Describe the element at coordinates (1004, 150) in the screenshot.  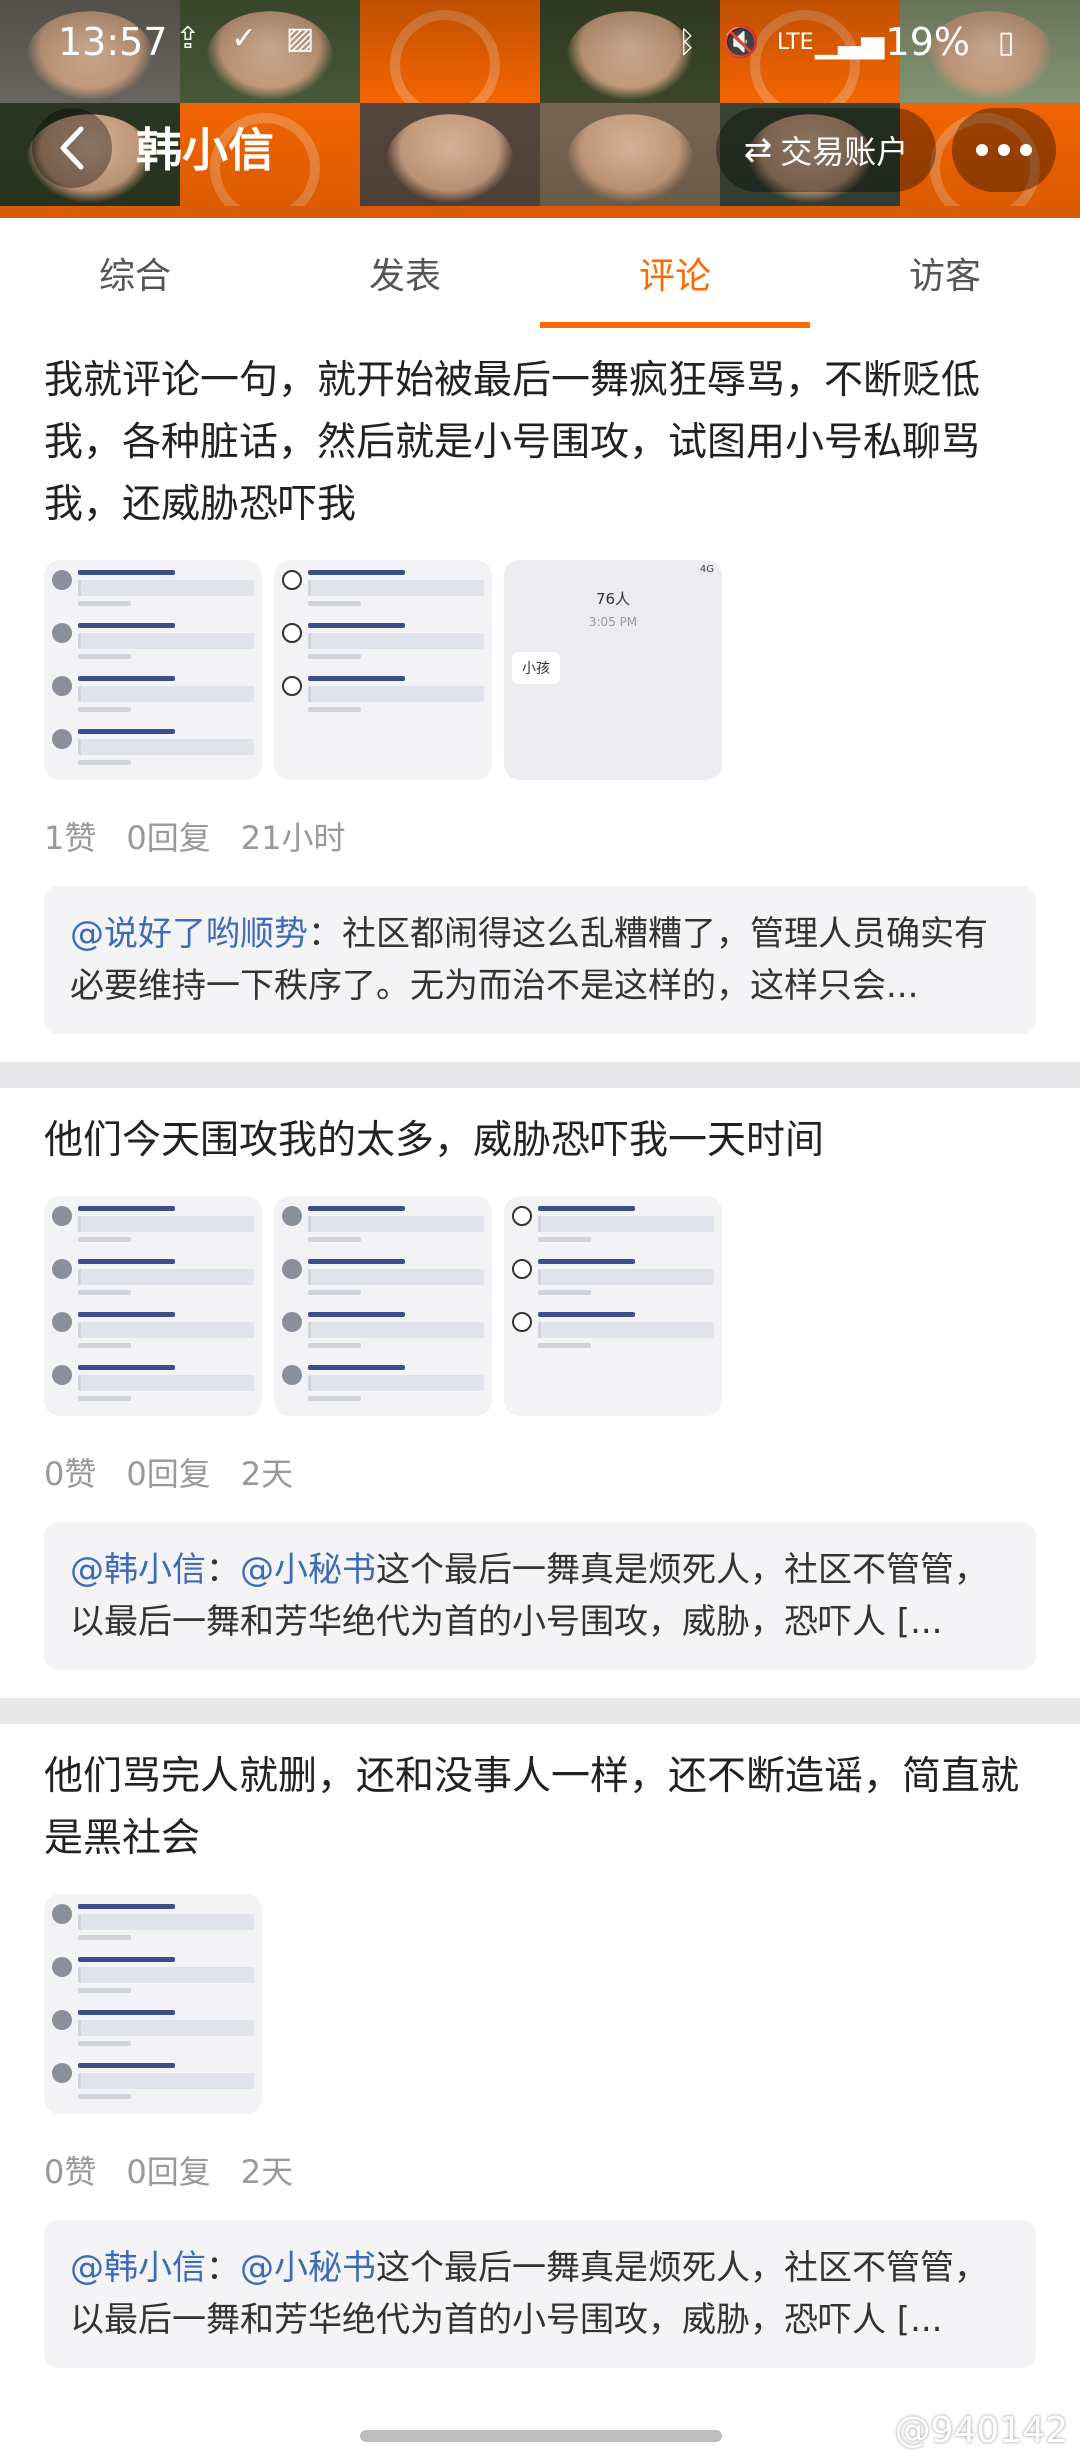
I see `more-options-button` at that location.